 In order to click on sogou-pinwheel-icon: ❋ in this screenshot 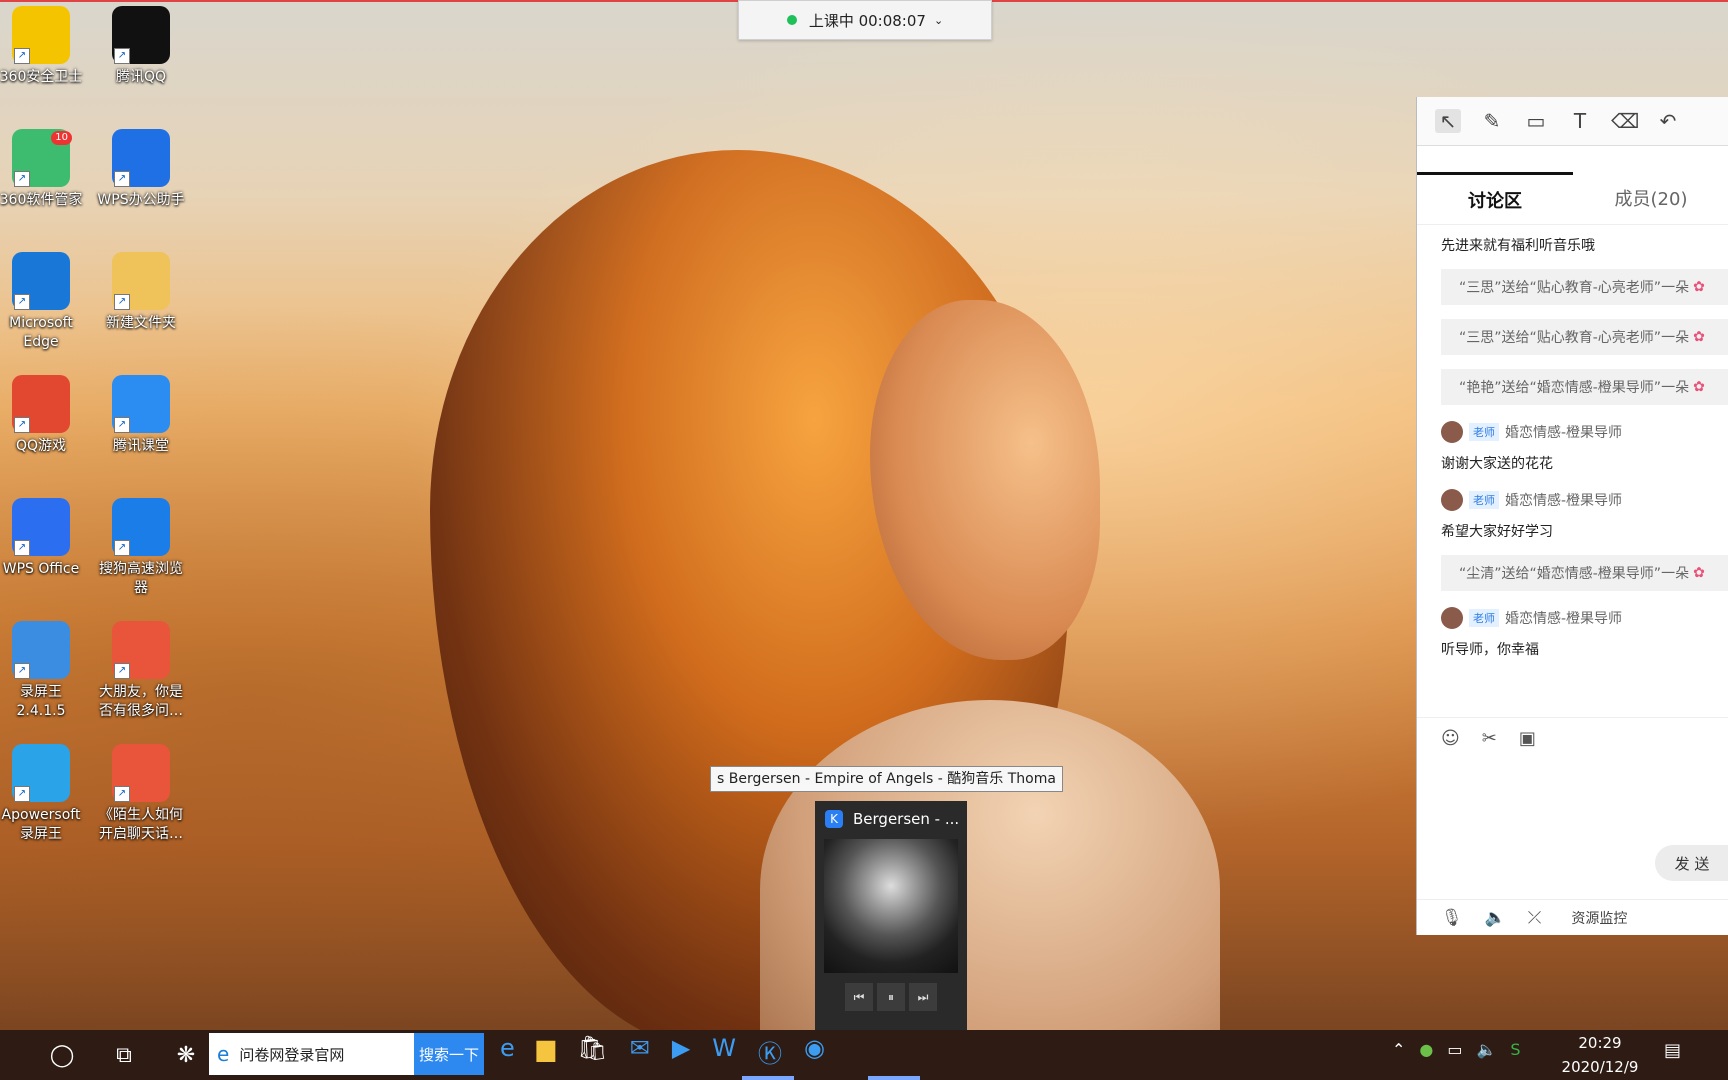, I will do `click(186, 1055)`.